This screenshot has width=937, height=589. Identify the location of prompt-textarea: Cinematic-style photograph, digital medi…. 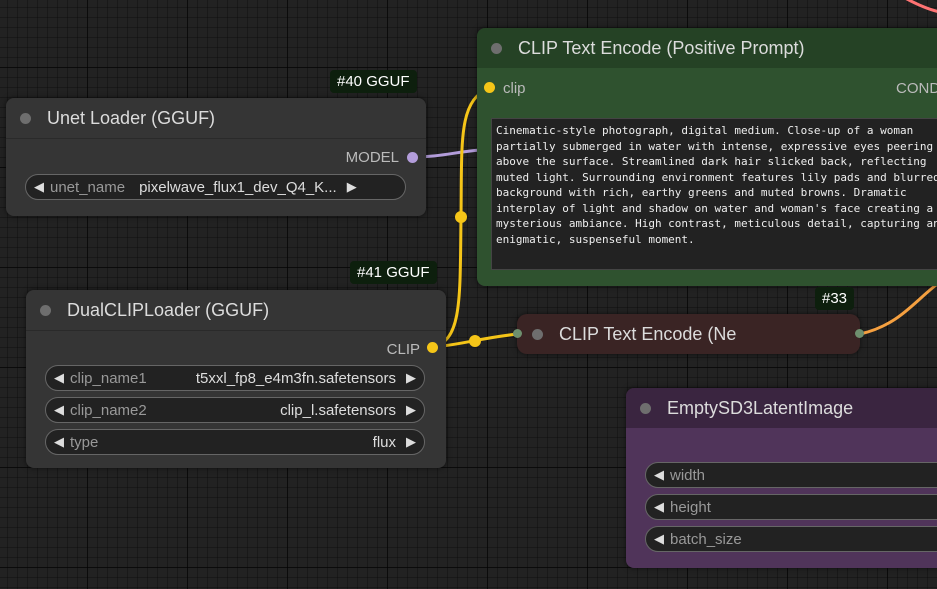
(714, 194).